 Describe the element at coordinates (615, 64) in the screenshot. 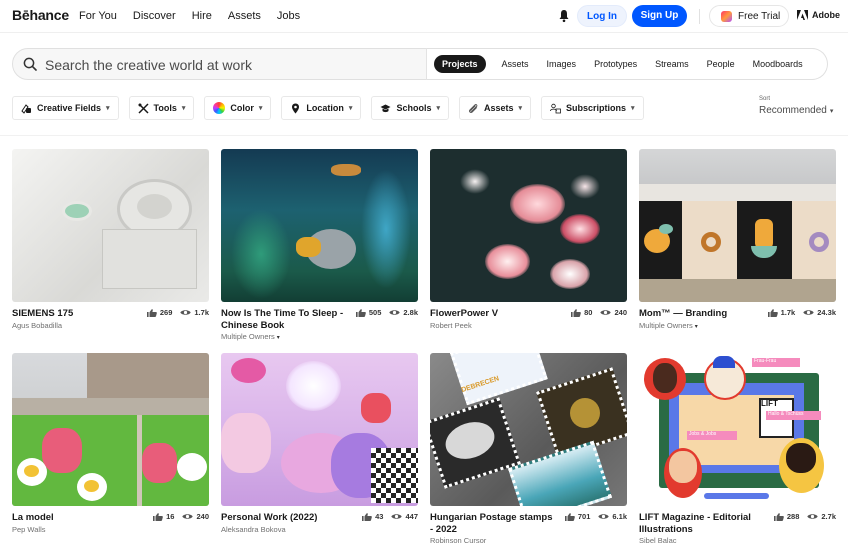

I see `tab-prototypes: Prototypes` at that location.